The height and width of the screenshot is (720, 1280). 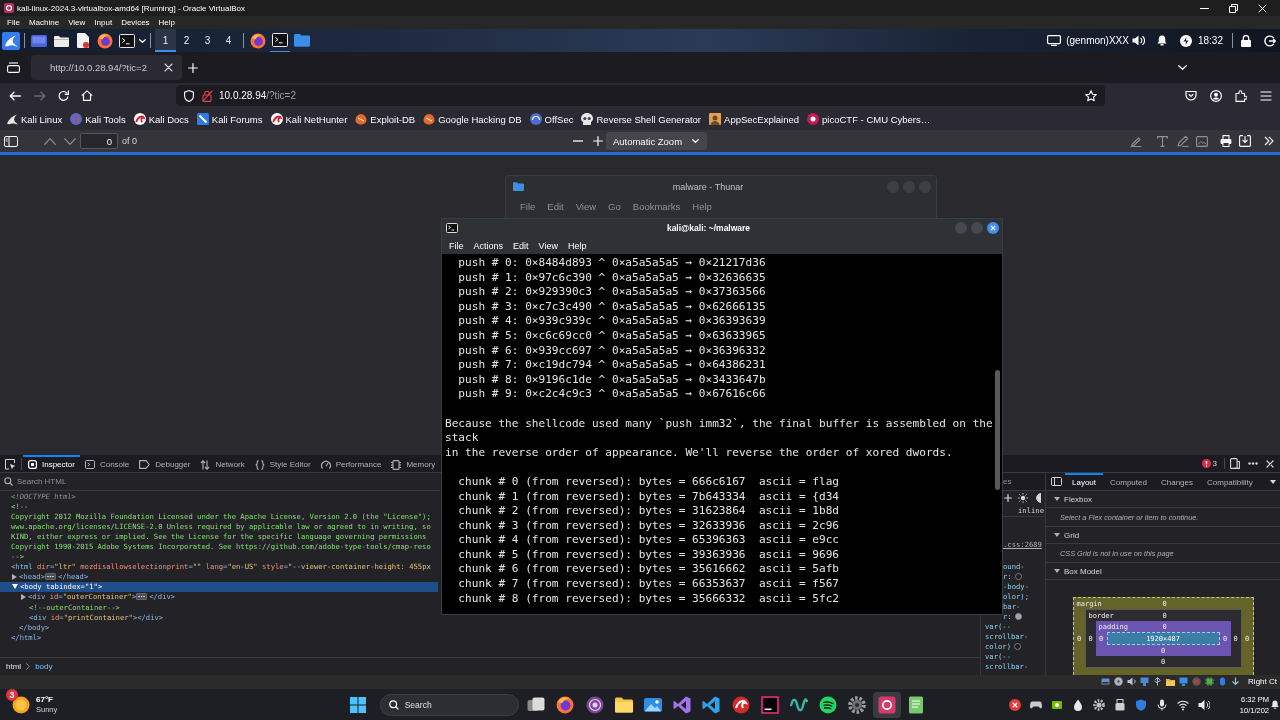 What do you see at coordinates (220, 481) in the screenshot?
I see `search-field: Search HTML` at bounding box center [220, 481].